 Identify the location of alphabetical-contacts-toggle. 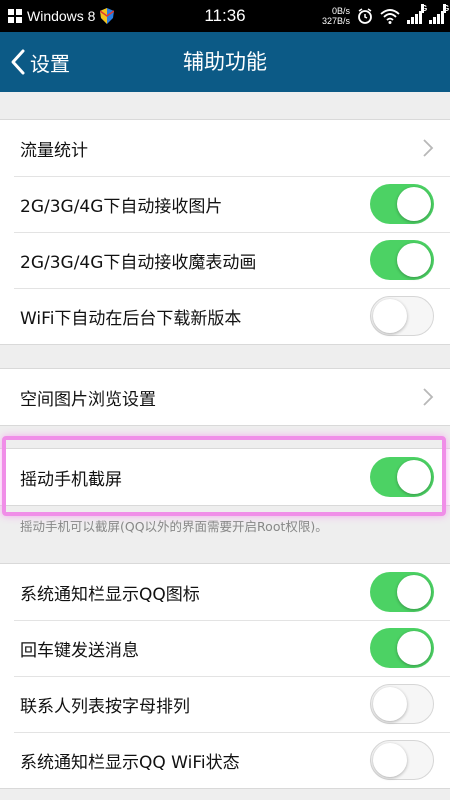
(402, 704).